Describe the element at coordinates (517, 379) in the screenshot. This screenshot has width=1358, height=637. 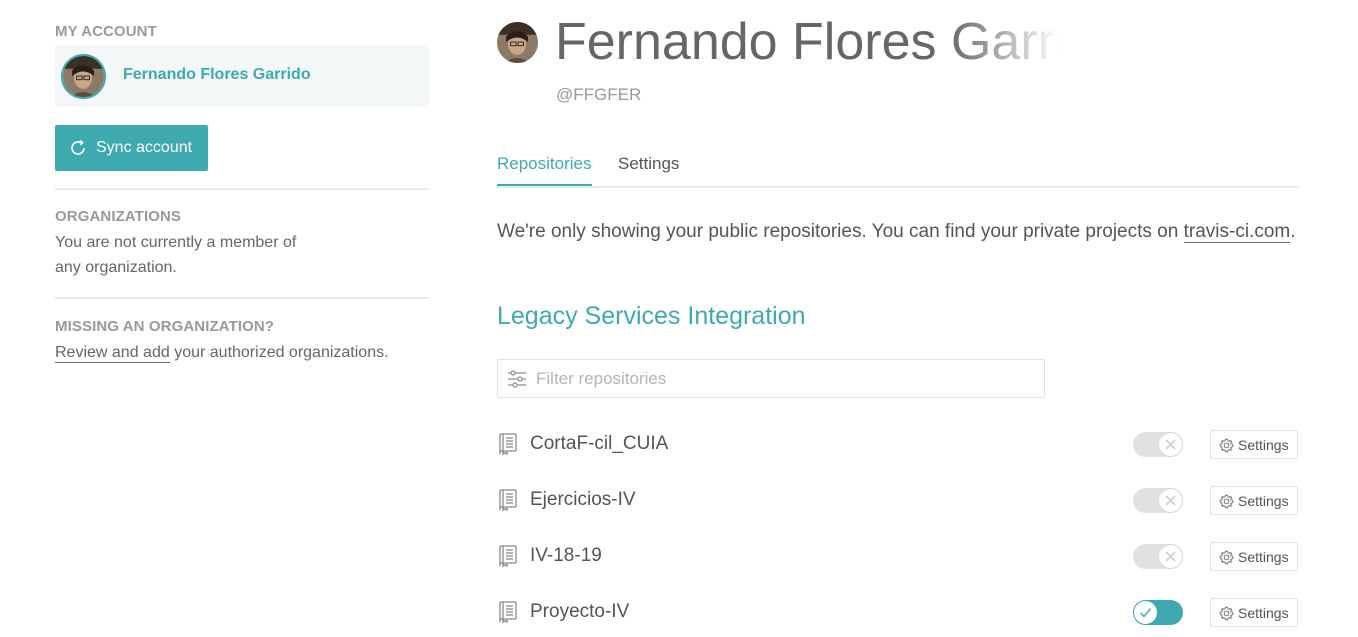
I see `filter-sliders-icon` at that location.